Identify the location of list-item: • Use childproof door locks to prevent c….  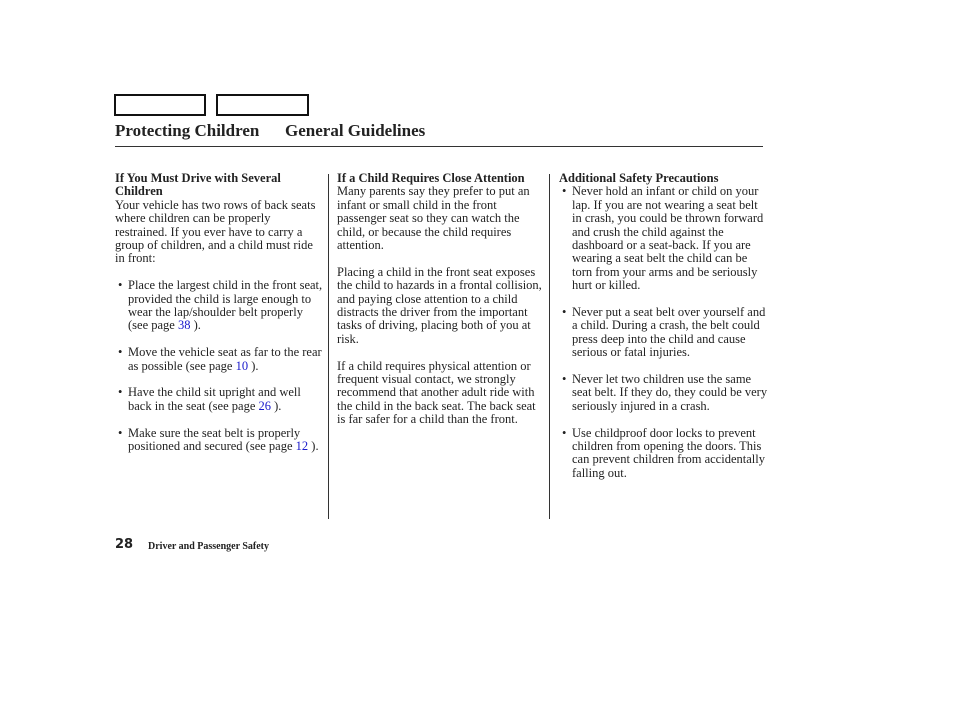
(663, 452).